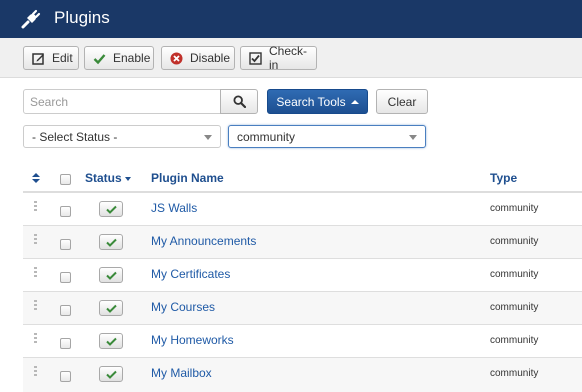 This screenshot has height=392, width=582. Describe the element at coordinates (38, 58) in the screenshot. I see `edit-icon` at that location.